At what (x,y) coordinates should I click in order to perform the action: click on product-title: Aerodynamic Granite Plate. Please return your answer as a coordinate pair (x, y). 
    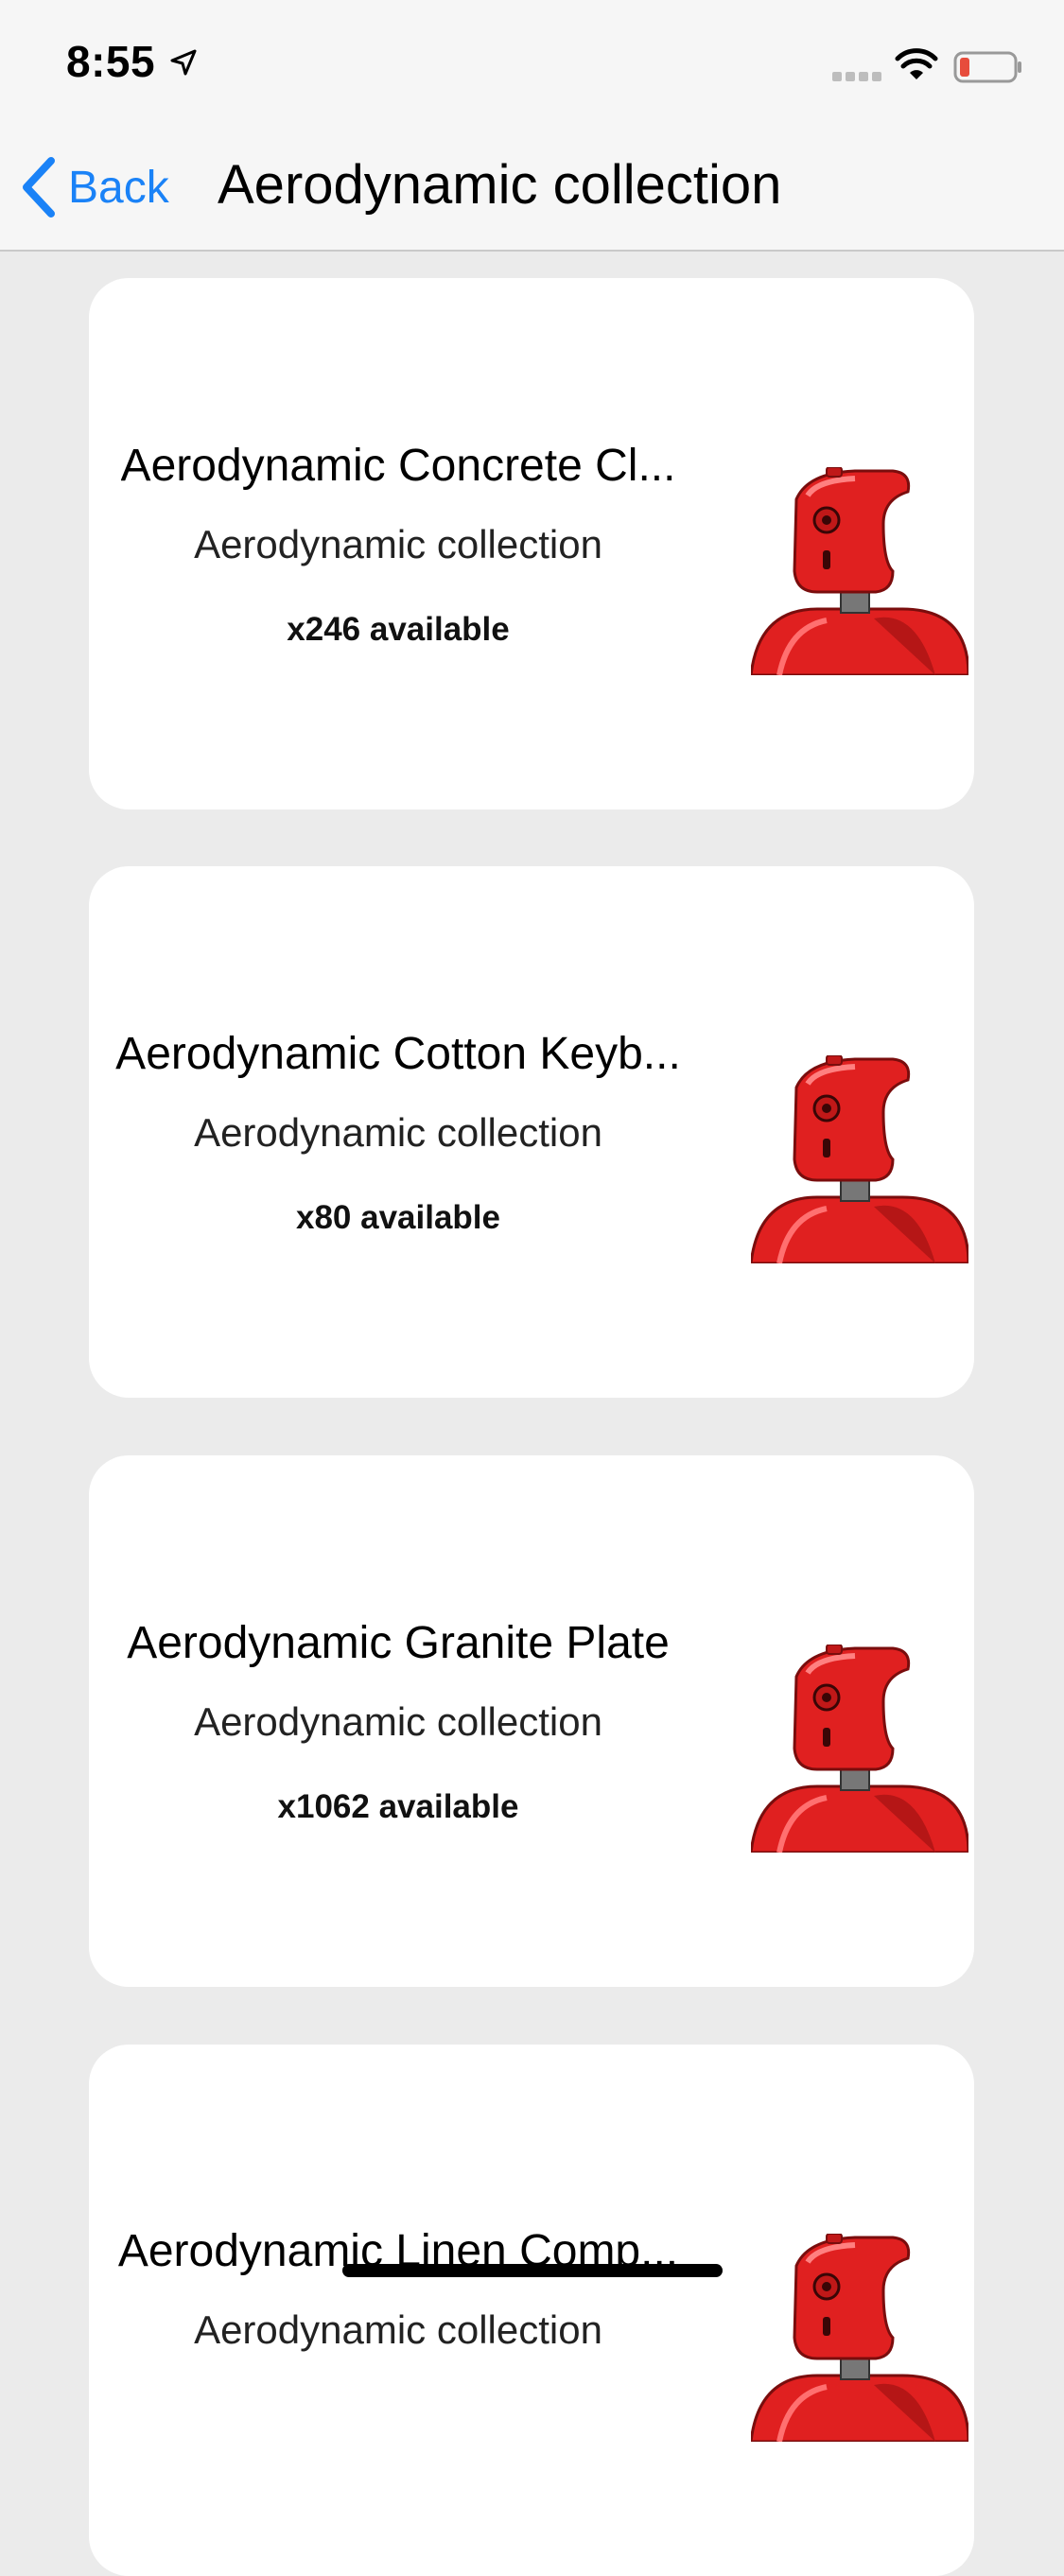
    Looking at the image, I should click on (398, 1642).